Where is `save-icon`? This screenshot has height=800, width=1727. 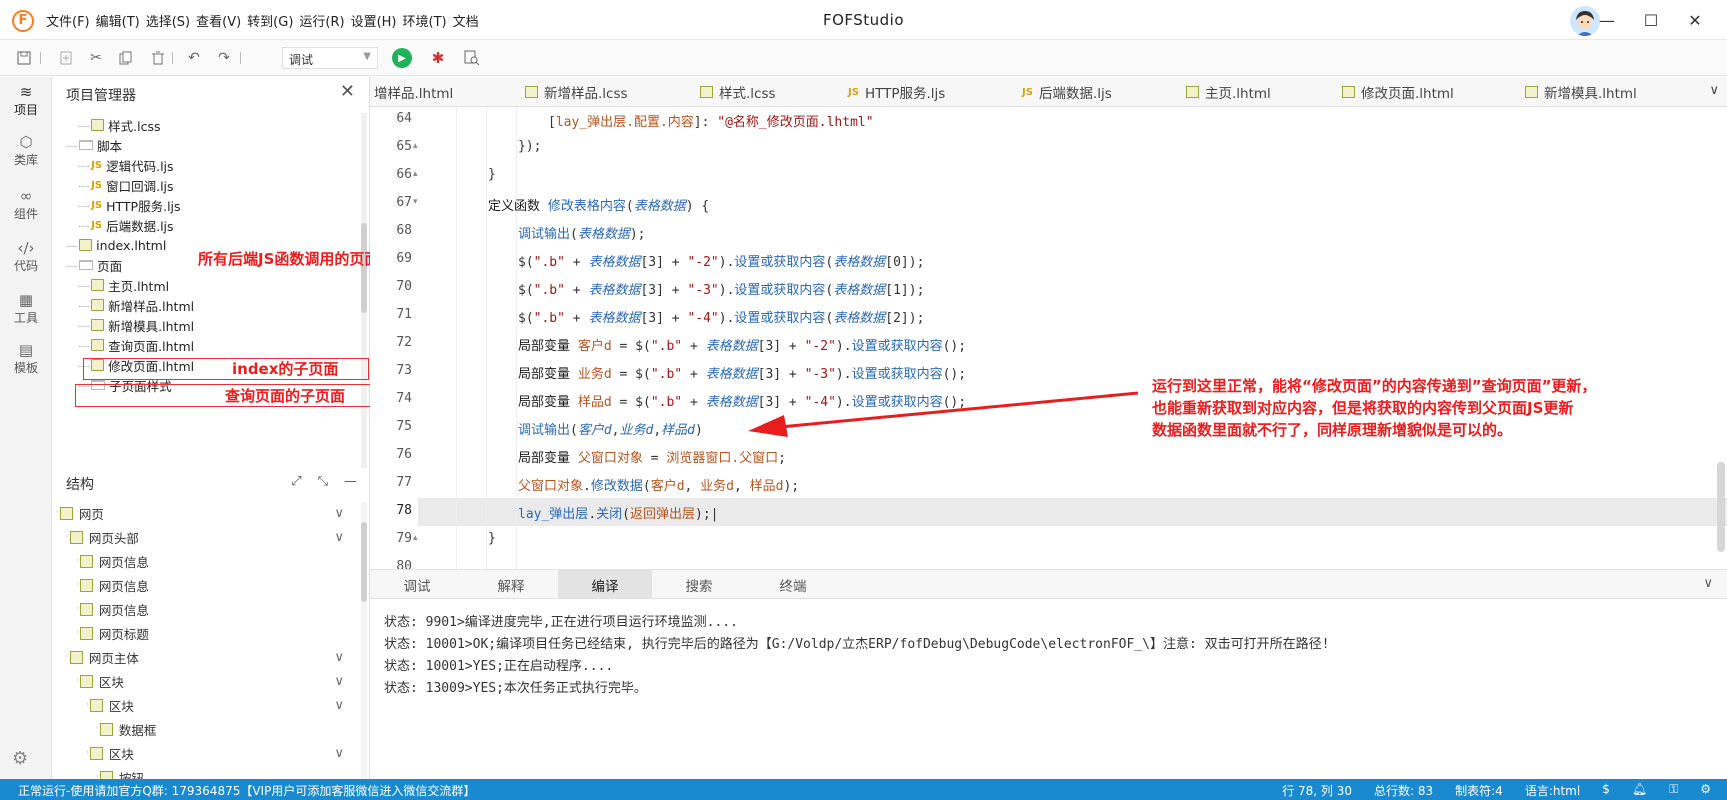 save-icon is located at coordinates (24, 58).